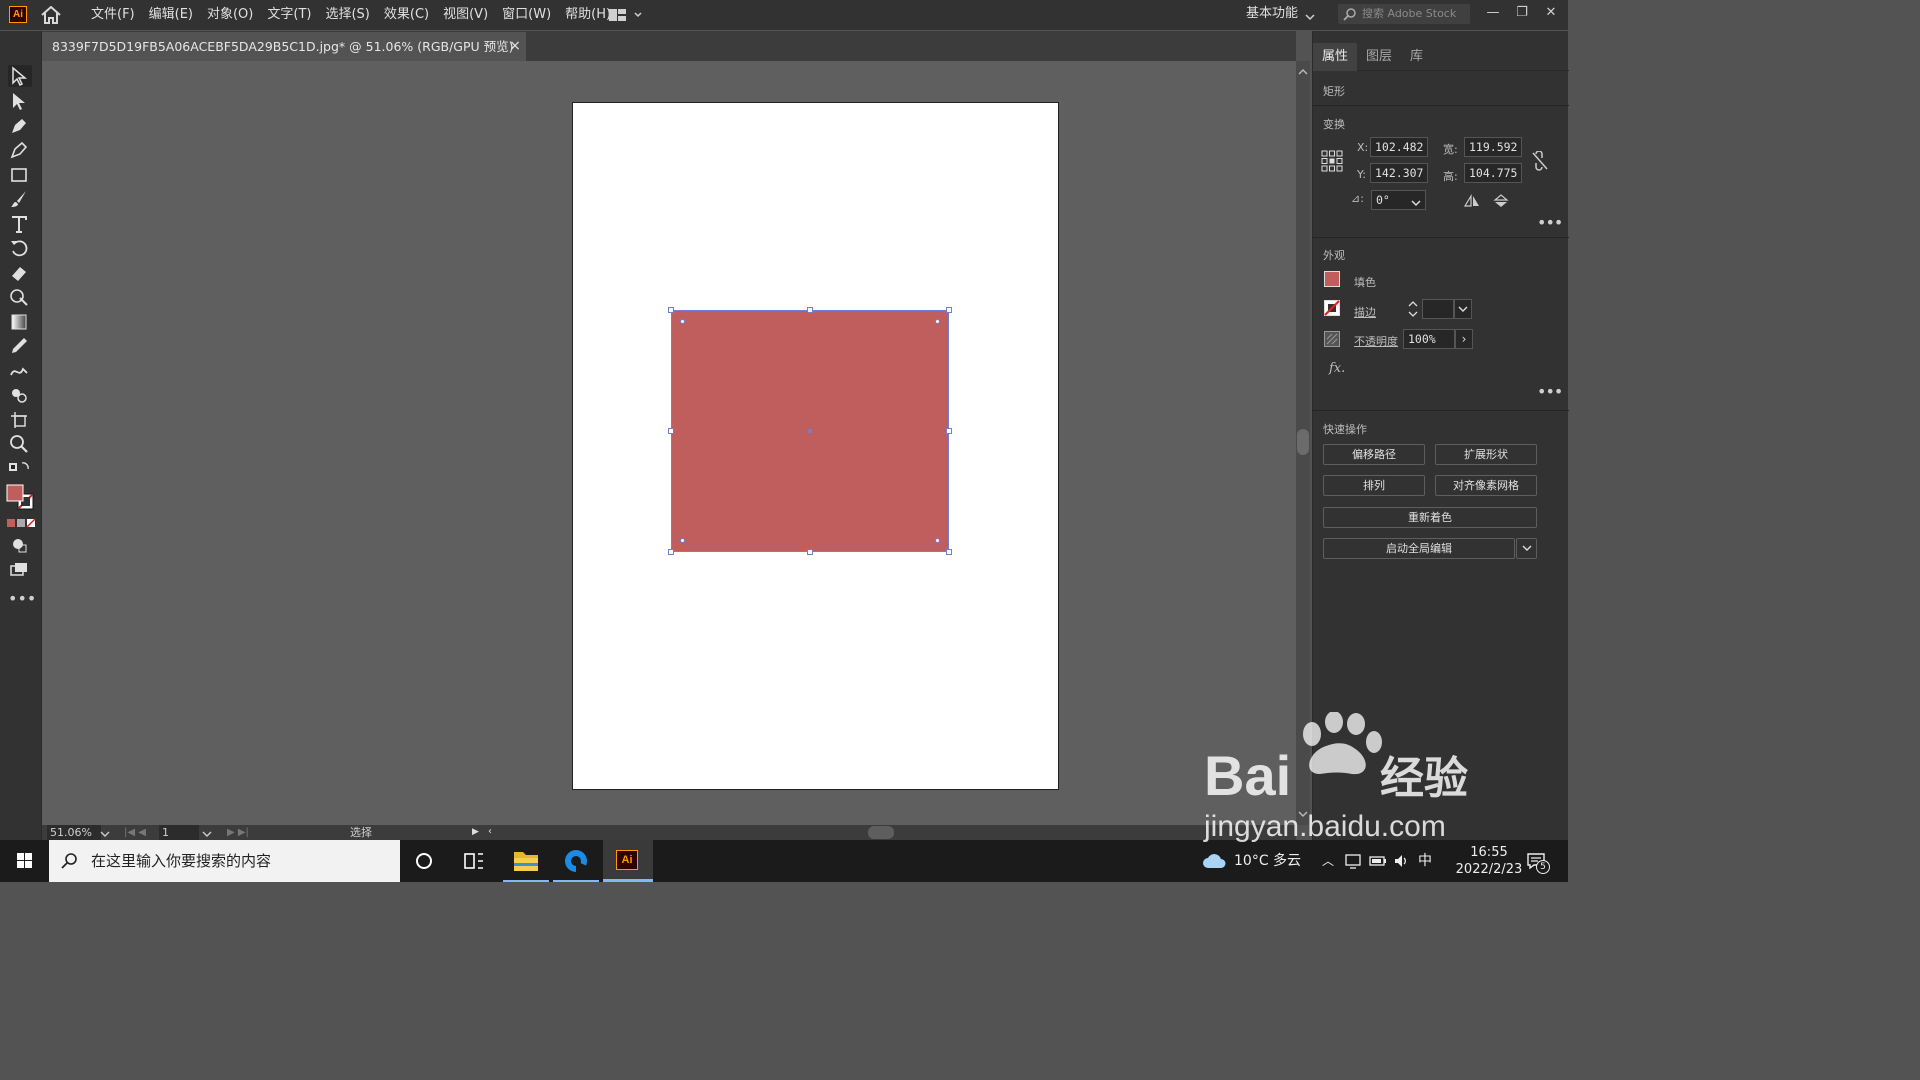  What do you see at coordinates (230, 15) in the screenshot?
I see `menu-object: 对象(O)` at bounding box center [230, 15].